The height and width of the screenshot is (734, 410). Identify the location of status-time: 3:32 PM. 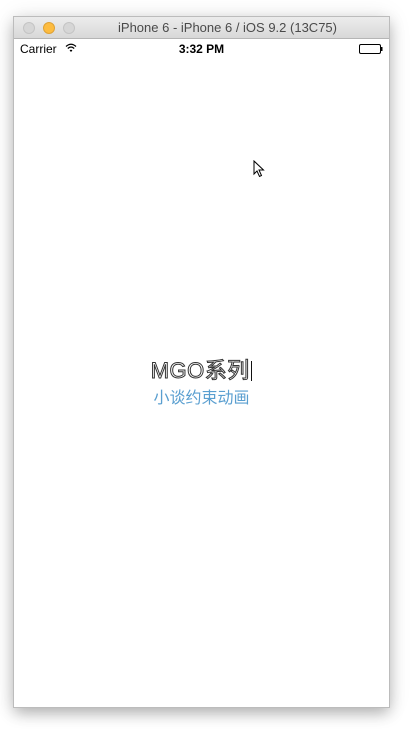
(201, 49).